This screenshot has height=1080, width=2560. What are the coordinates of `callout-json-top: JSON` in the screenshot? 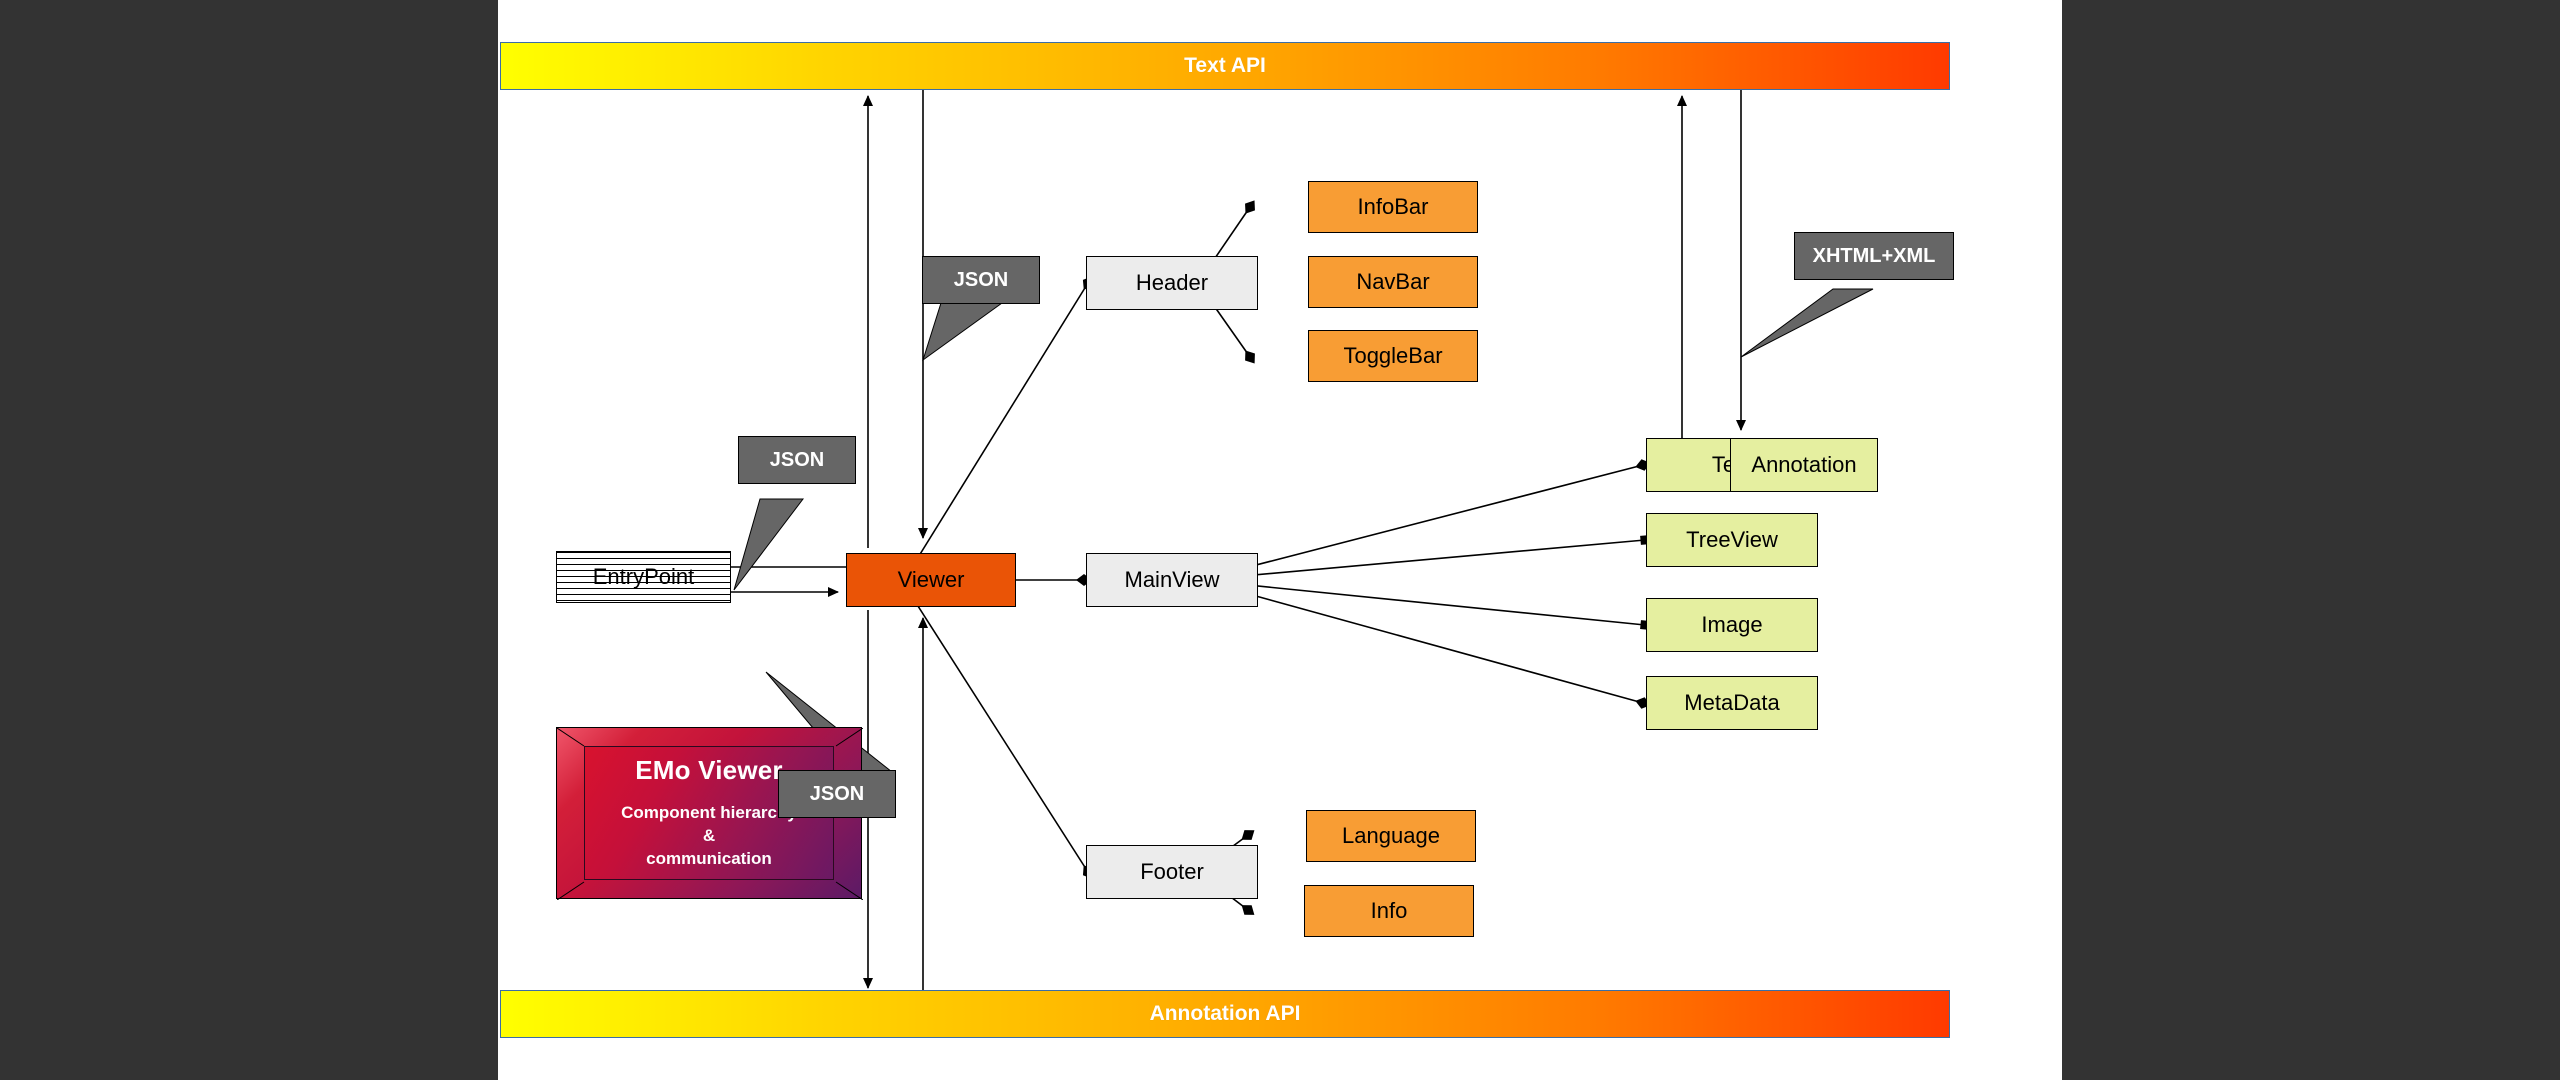 It's located at (981, 280).